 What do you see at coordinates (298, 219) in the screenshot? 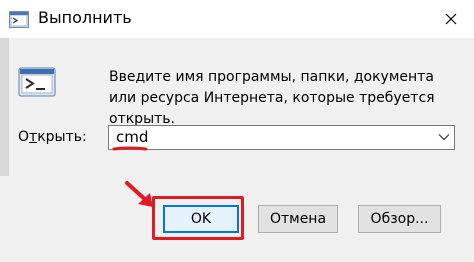
I see `cancel-button: Отмена` at bounding box center [298, 219].